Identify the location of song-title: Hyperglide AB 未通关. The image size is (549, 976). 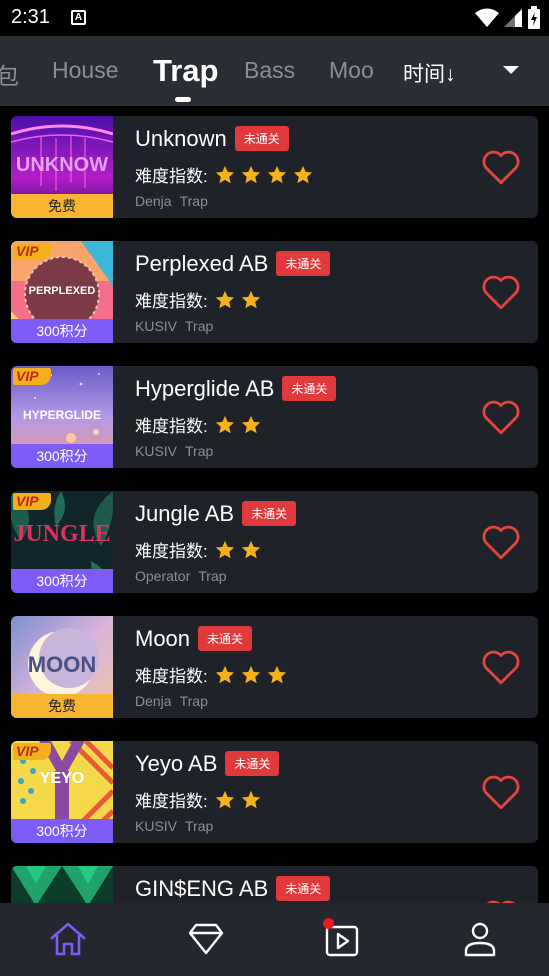
(236, 389).